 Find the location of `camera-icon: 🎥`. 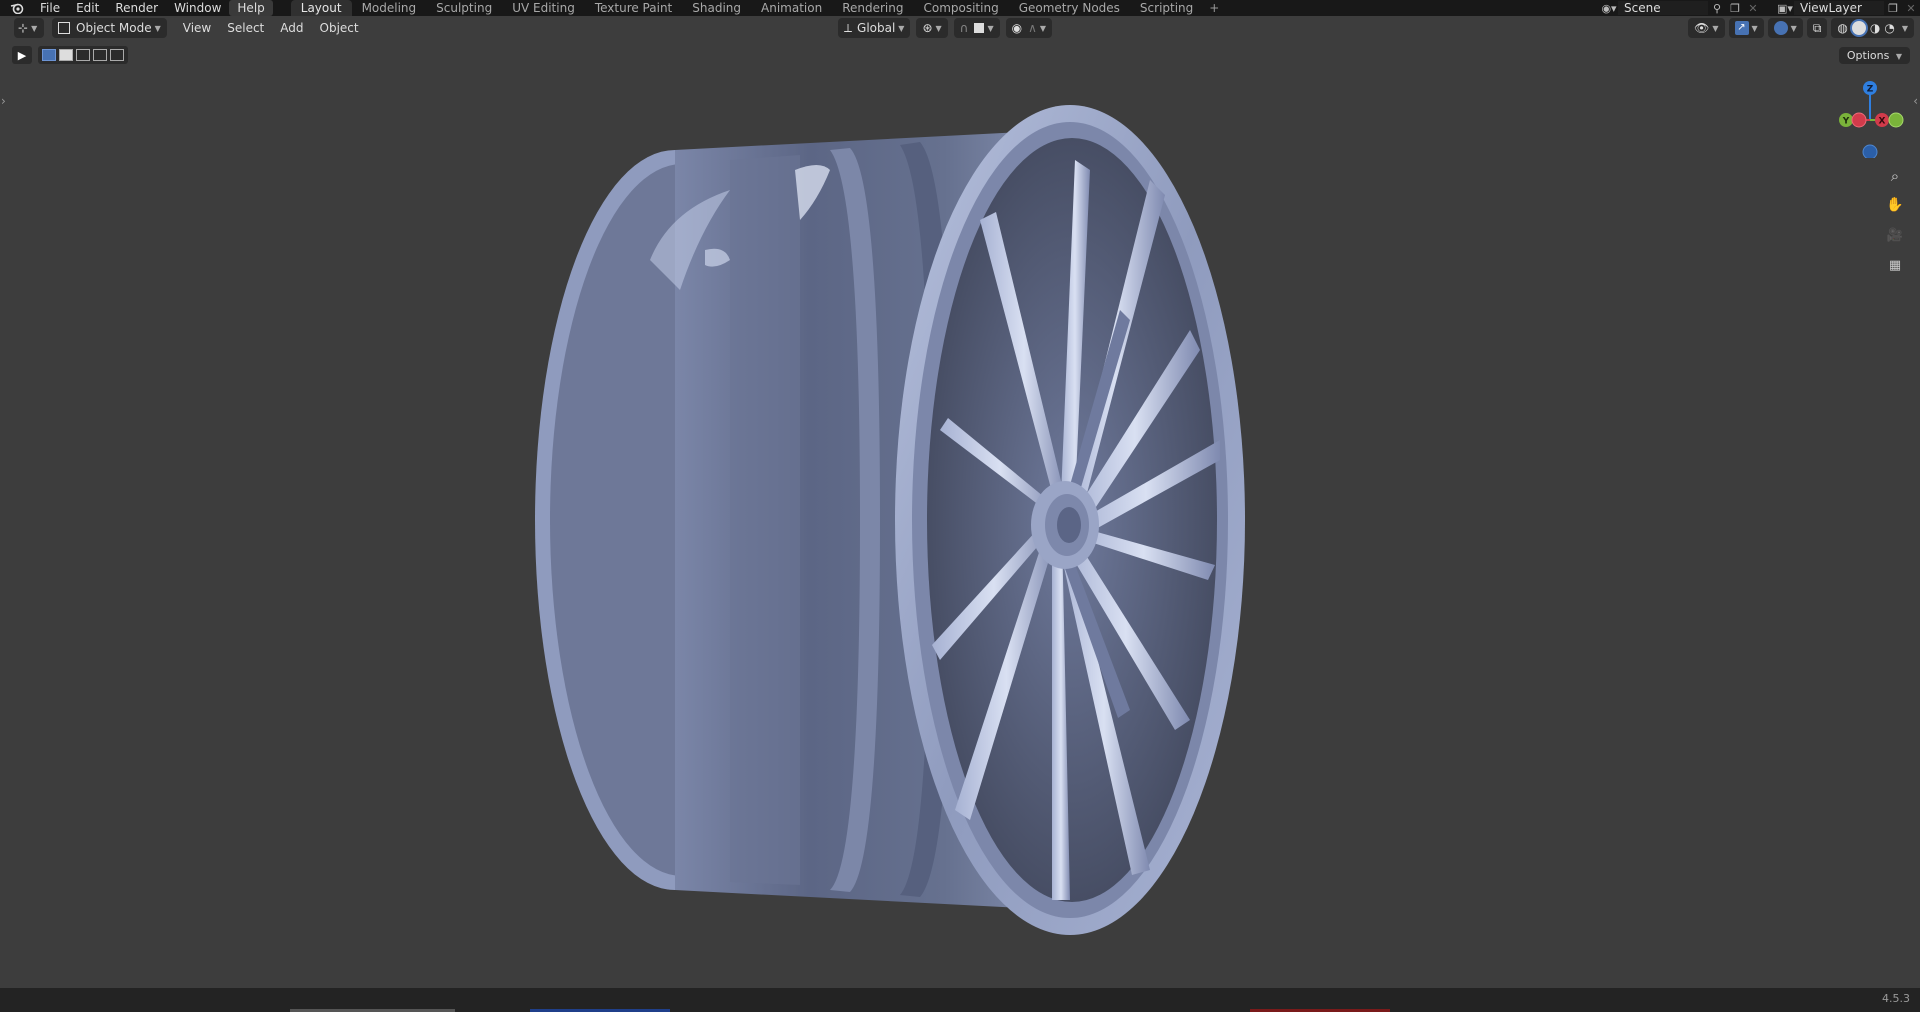

camera-icon: 🎥 is located at coordinates (1895, 235).